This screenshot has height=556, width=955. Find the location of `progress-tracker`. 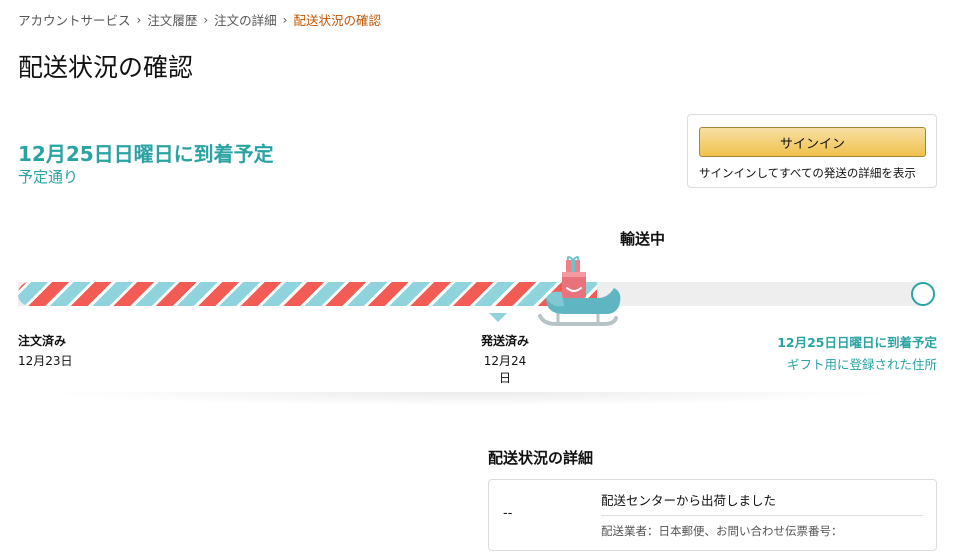

progress-tracker is located at coordinates (478, 294).